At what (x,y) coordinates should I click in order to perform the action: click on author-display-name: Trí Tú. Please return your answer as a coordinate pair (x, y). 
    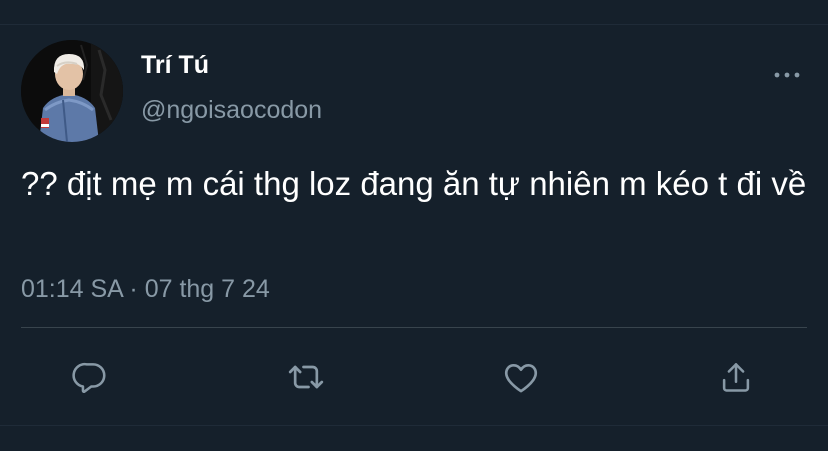
    Looking at the image, I should click on (175, 65).